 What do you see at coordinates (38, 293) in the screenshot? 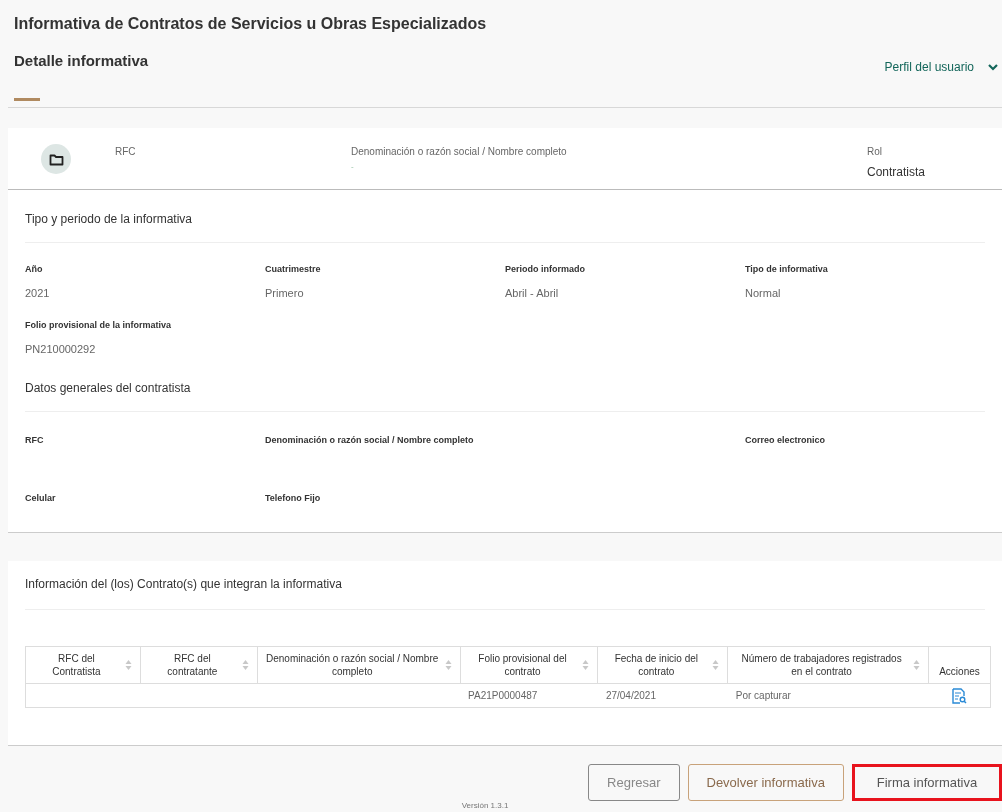
I see `field-value: 2021` at bounding box center [38, 293].